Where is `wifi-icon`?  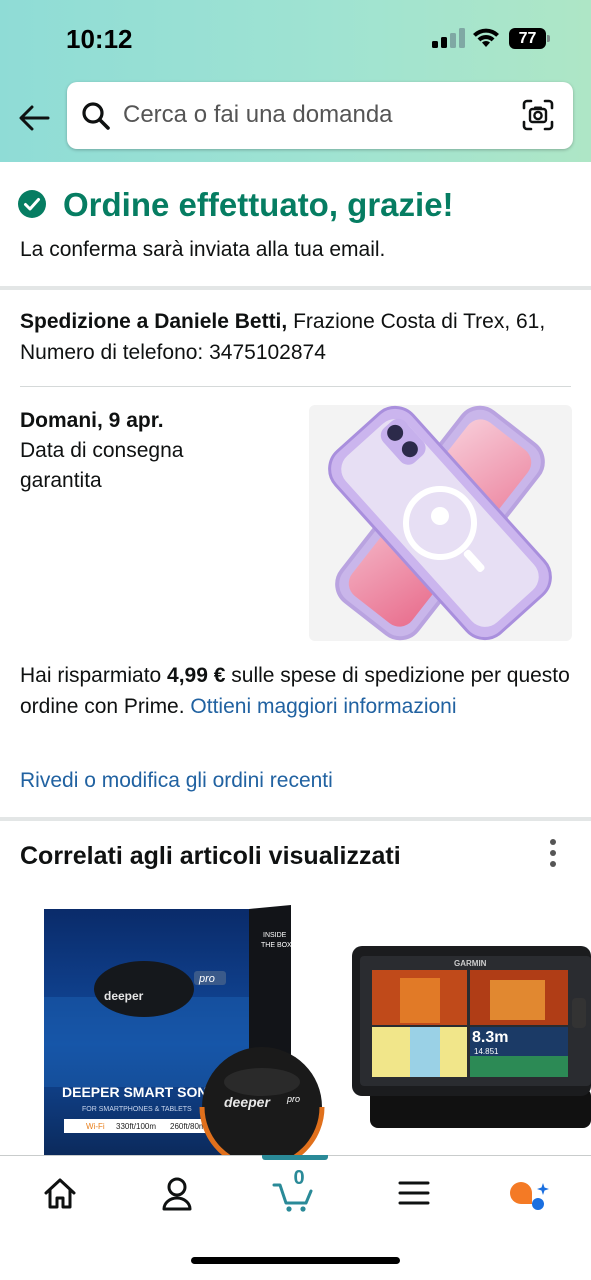
wifi-icon is located at coordinates (486, 37).